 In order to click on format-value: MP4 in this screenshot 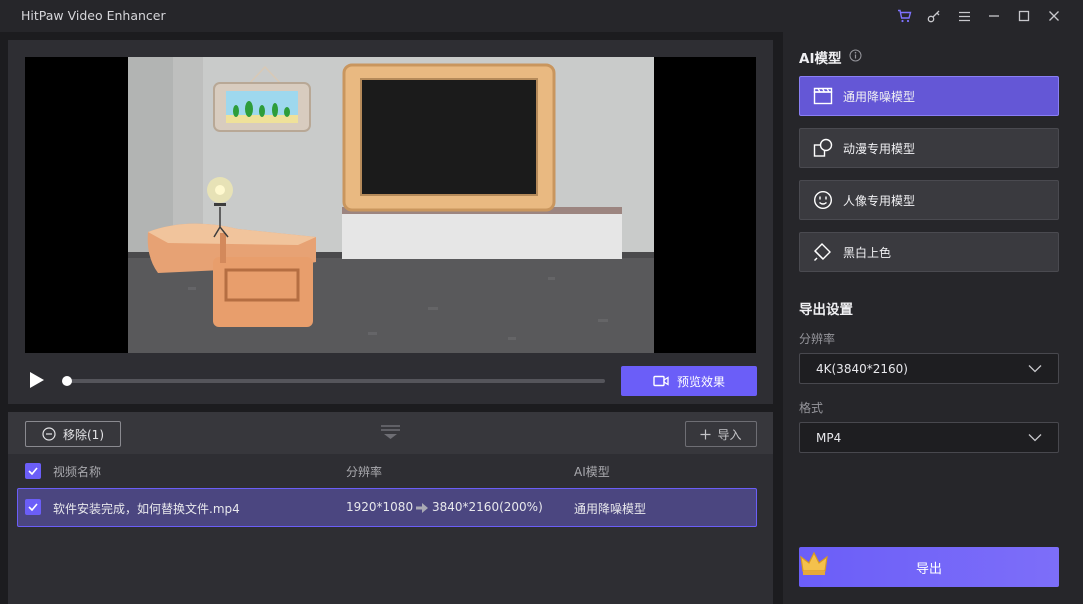, I will do `click(829, 437)`.